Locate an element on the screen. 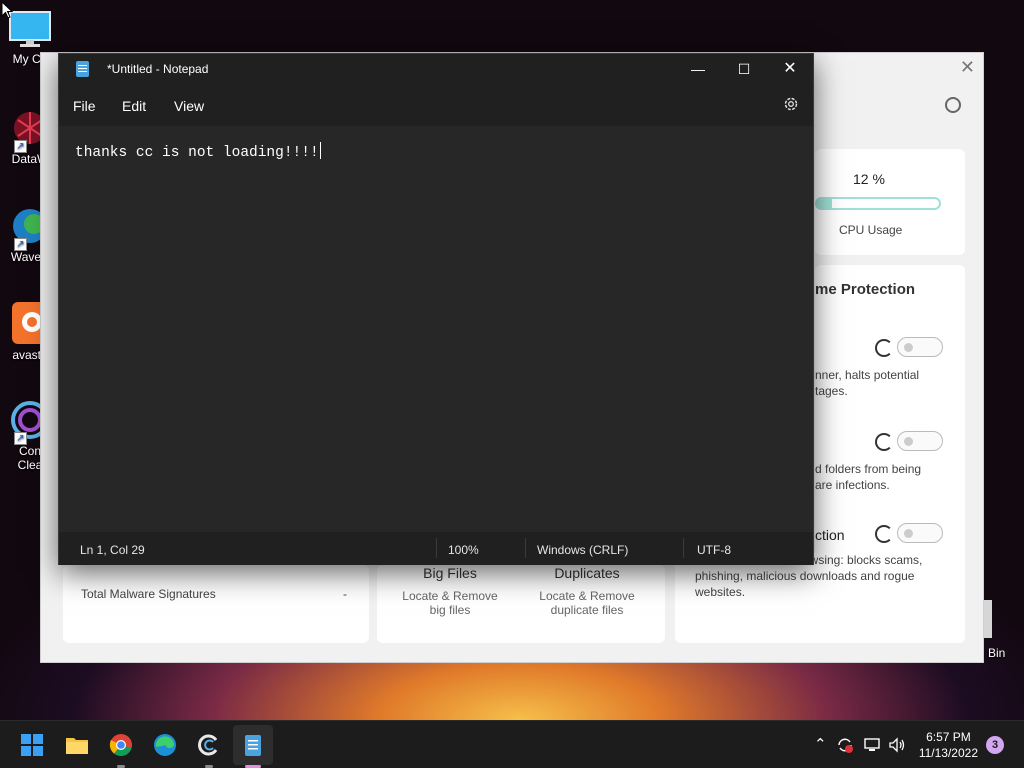  text-caret is located at coordinates (320, 150).